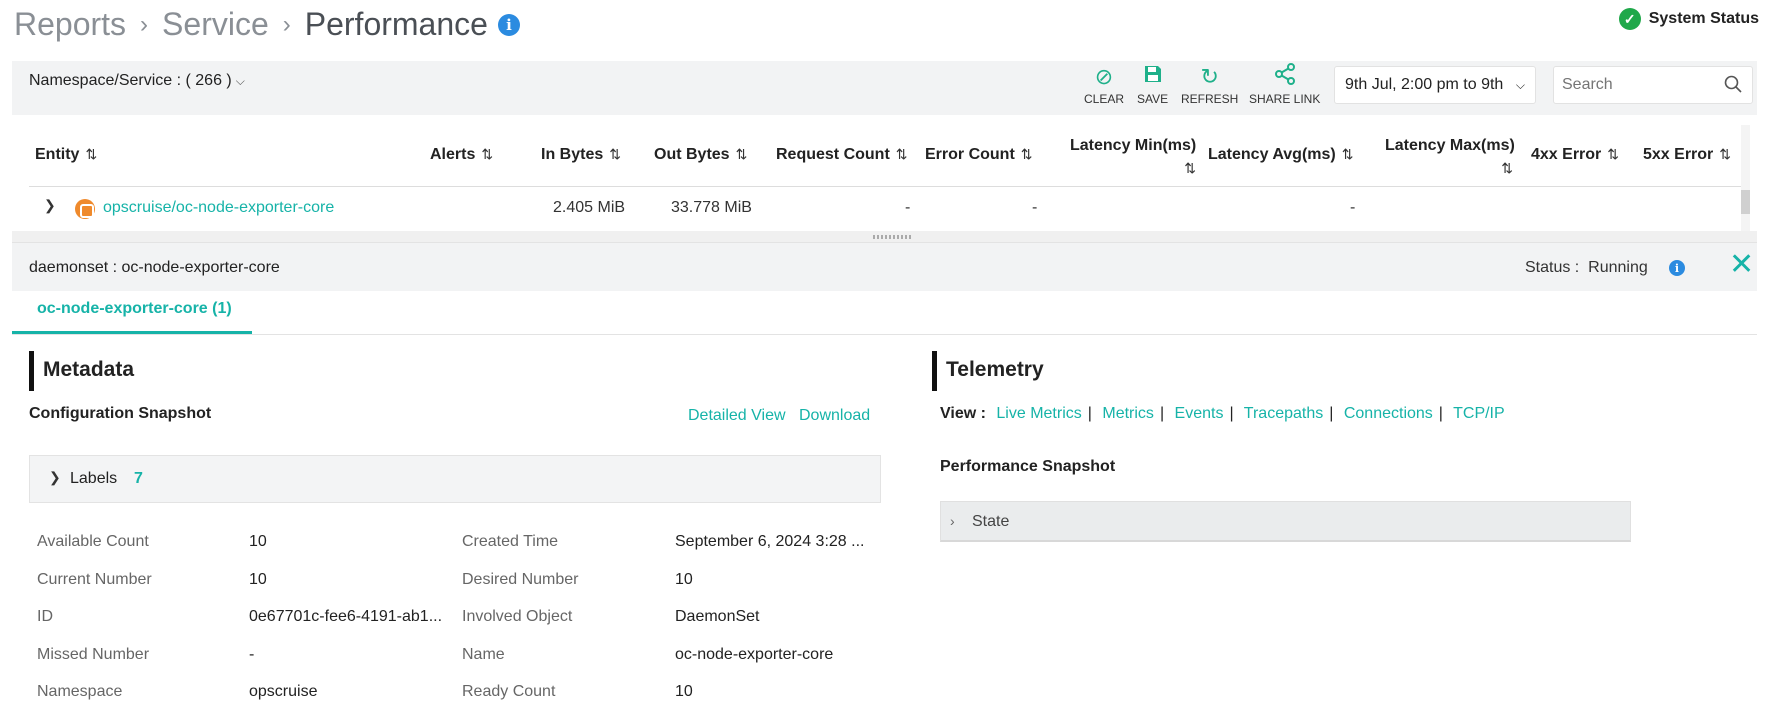  Describe the element at coordinates (1209, 76) in the screenshot. I see `refresh-icon: ↻` at that location.